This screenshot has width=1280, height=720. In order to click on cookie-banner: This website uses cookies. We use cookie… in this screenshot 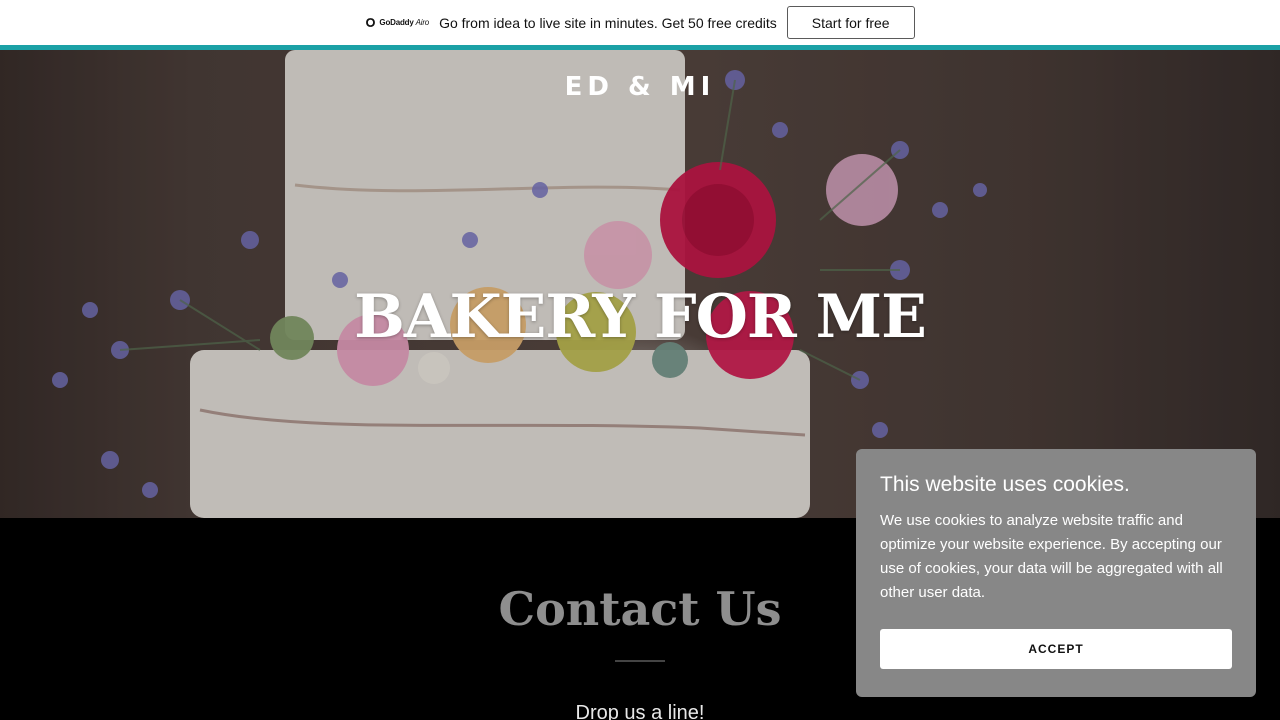, I will do `click(1056, 573)`.